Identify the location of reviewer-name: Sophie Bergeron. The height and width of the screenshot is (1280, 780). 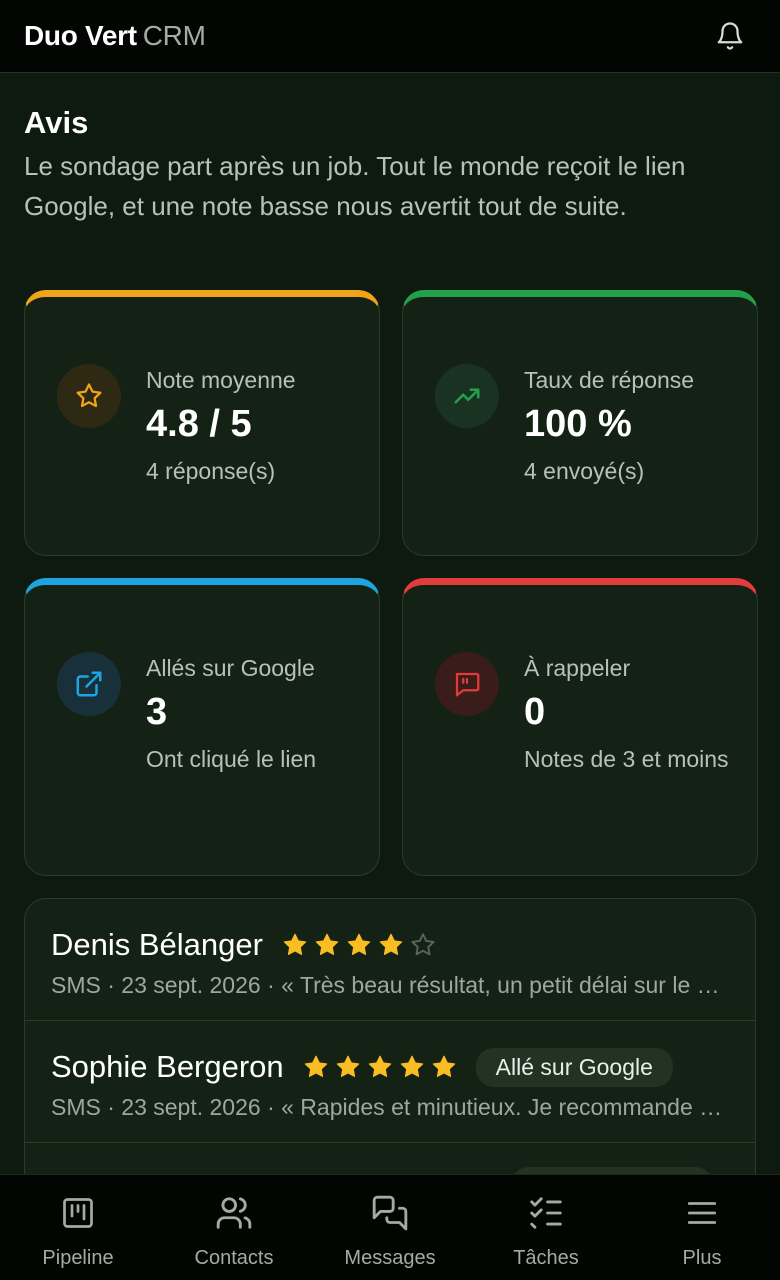
(167, 1066).